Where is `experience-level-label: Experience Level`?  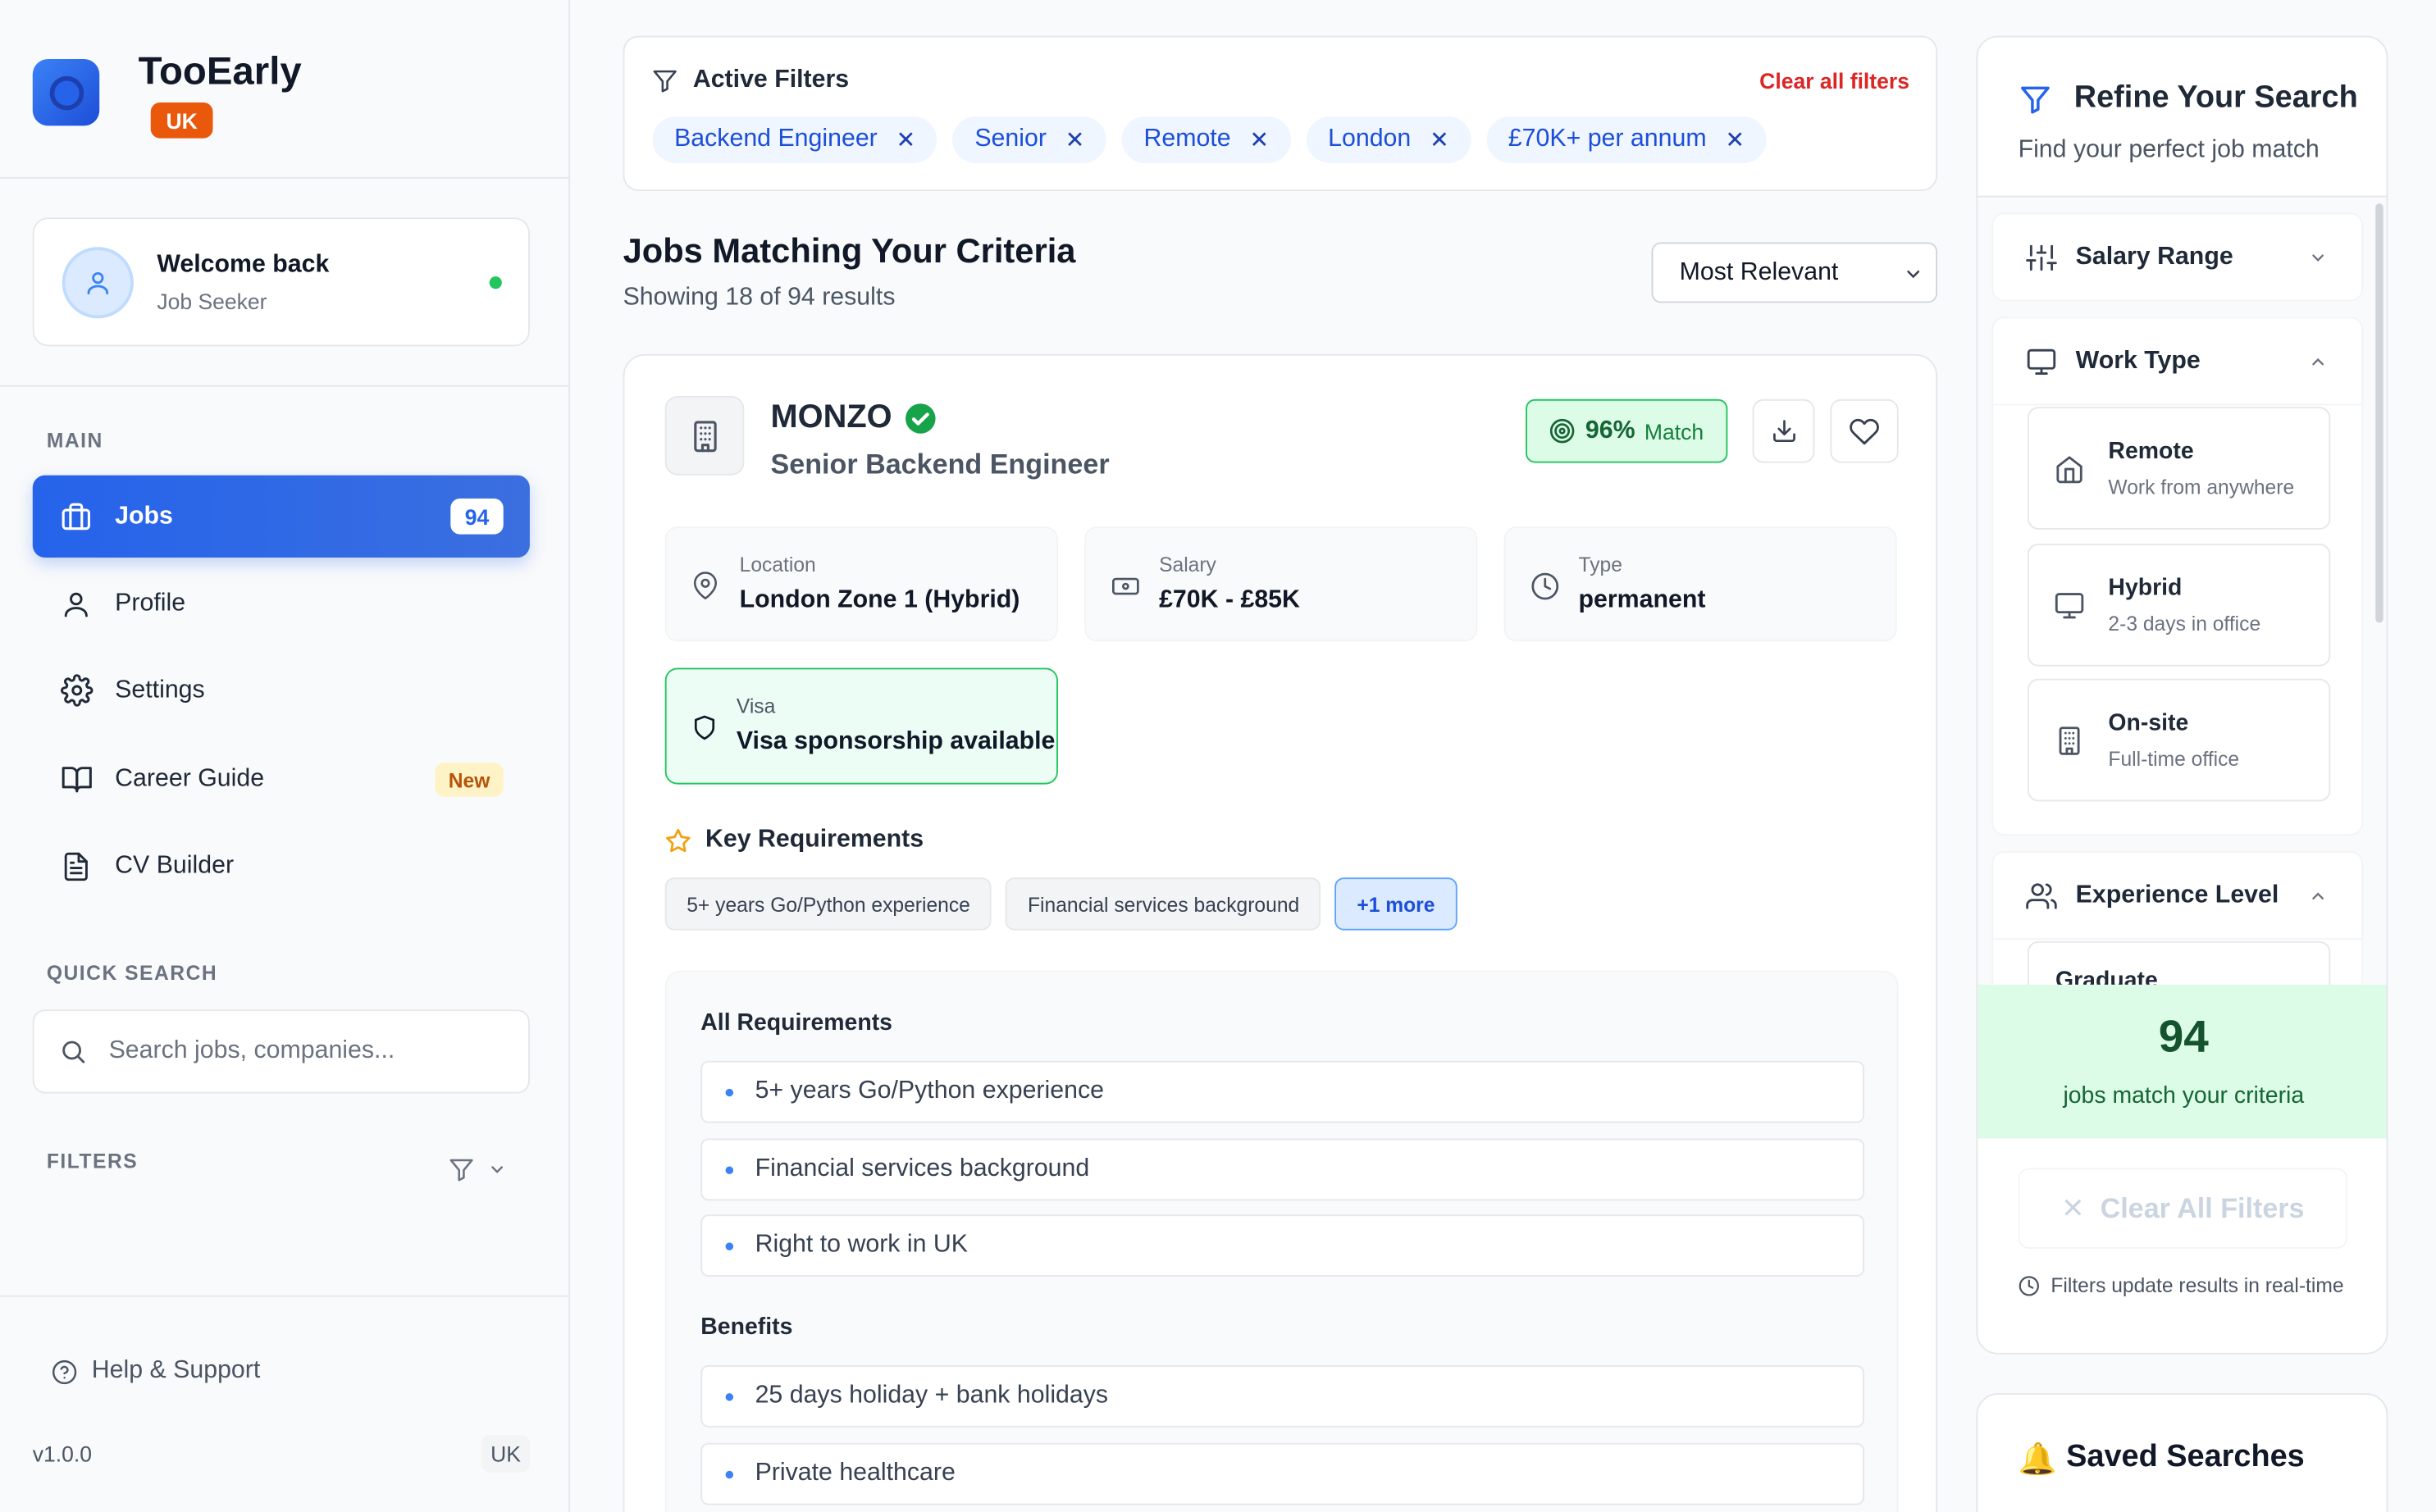
experience-level-label: Experience Level is located at coordinates (2177, 895).